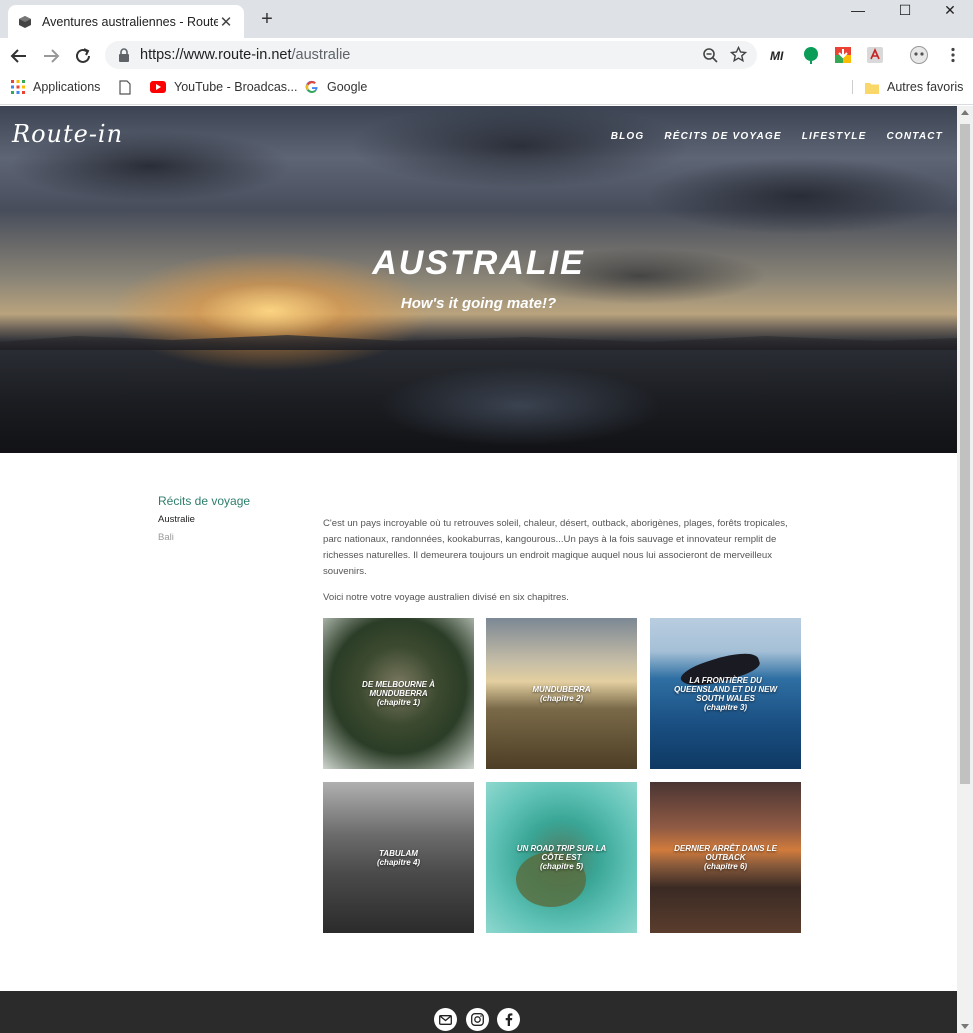  Describe the element at coordinates (872, 88) in the screenshot. I see `folder-icon` at that location.